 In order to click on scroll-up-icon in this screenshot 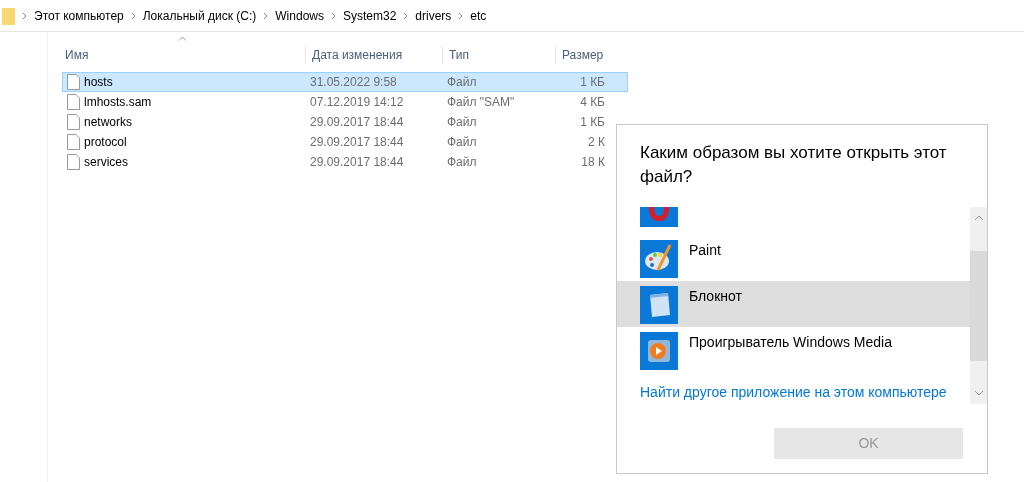, I will do `click(978, 218)`.